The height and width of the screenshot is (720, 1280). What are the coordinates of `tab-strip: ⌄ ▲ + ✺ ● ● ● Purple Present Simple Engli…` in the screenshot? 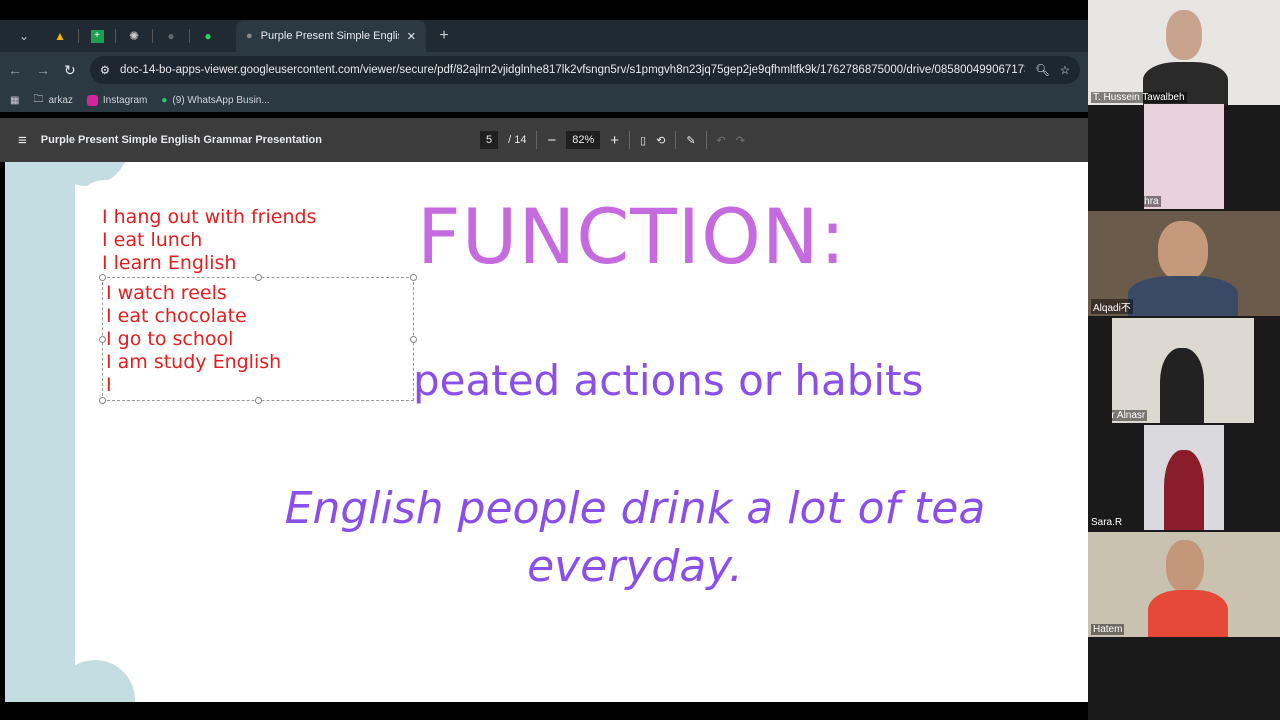 It's located at (544, 36).